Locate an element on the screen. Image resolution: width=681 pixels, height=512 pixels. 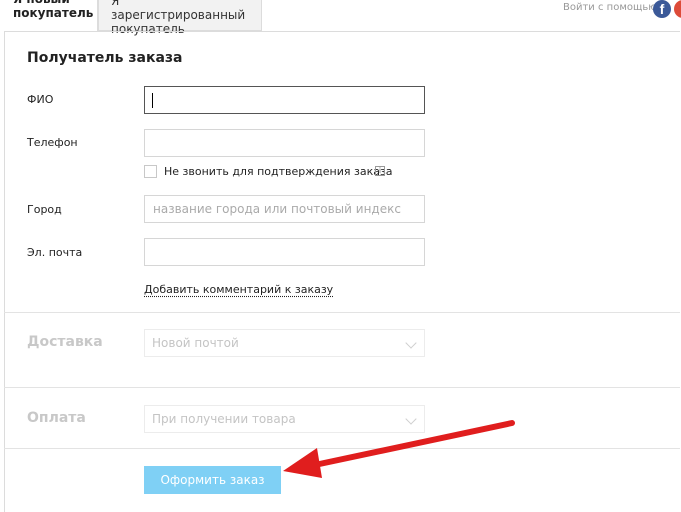
city-placeholder: название города или почтовый индекс is located at coordinates (277, 209).